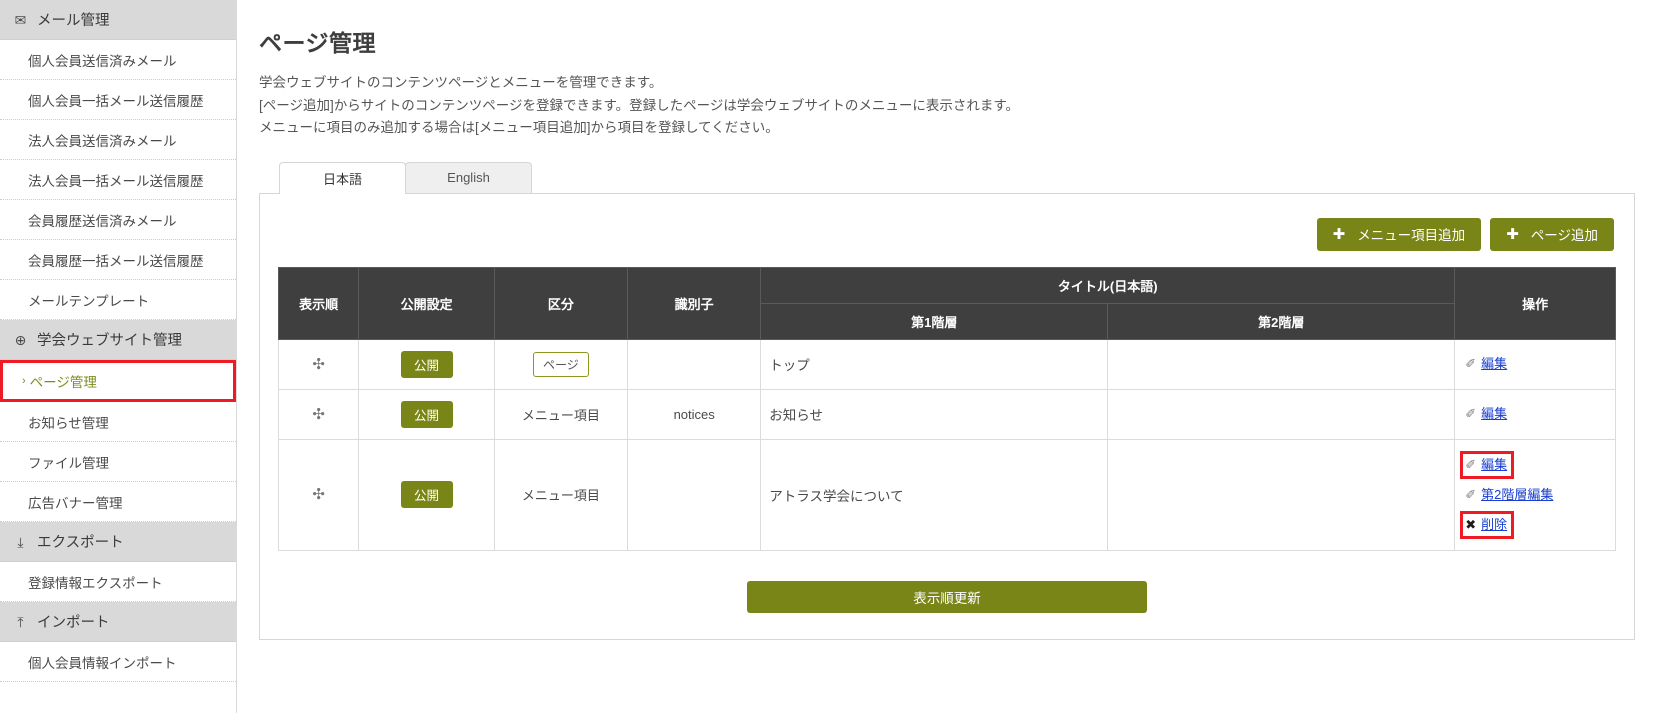 The height and width of the screenshot is (713, 1679). I want to click on highlight-box: ✖ 削除, so click(1487, 524).